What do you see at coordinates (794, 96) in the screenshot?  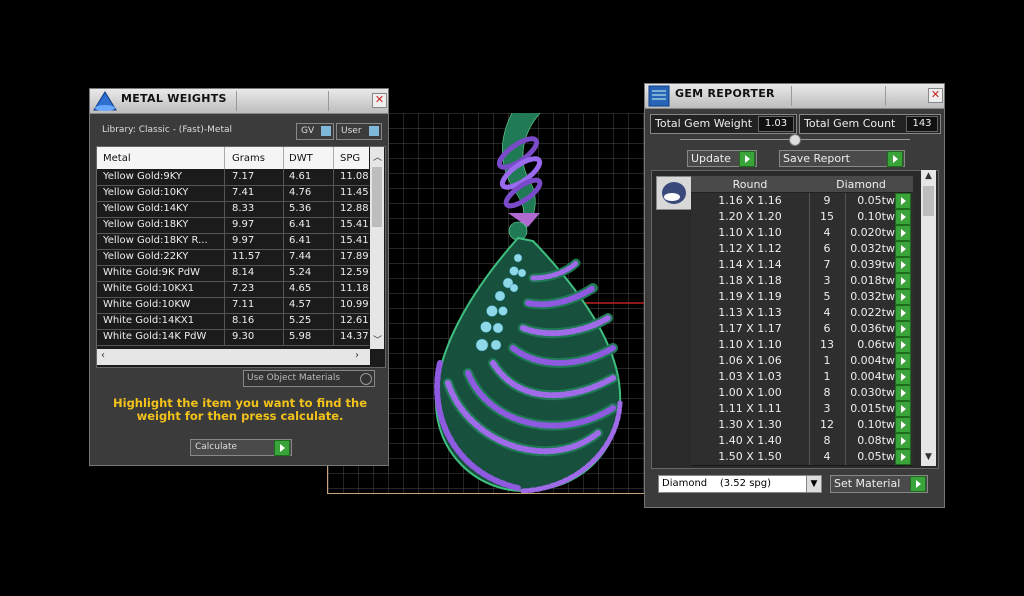 I see `gem-reporter-titlebar: GEM REPORTER ✕` at bounding box center [794, 96].